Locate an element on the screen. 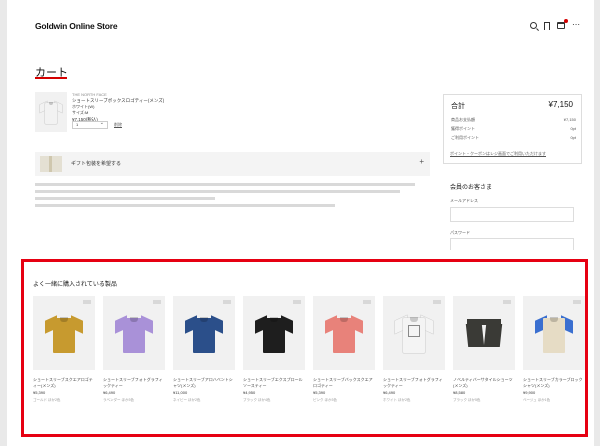  more-icon: ⋯ is located at coordinates (576, 25).